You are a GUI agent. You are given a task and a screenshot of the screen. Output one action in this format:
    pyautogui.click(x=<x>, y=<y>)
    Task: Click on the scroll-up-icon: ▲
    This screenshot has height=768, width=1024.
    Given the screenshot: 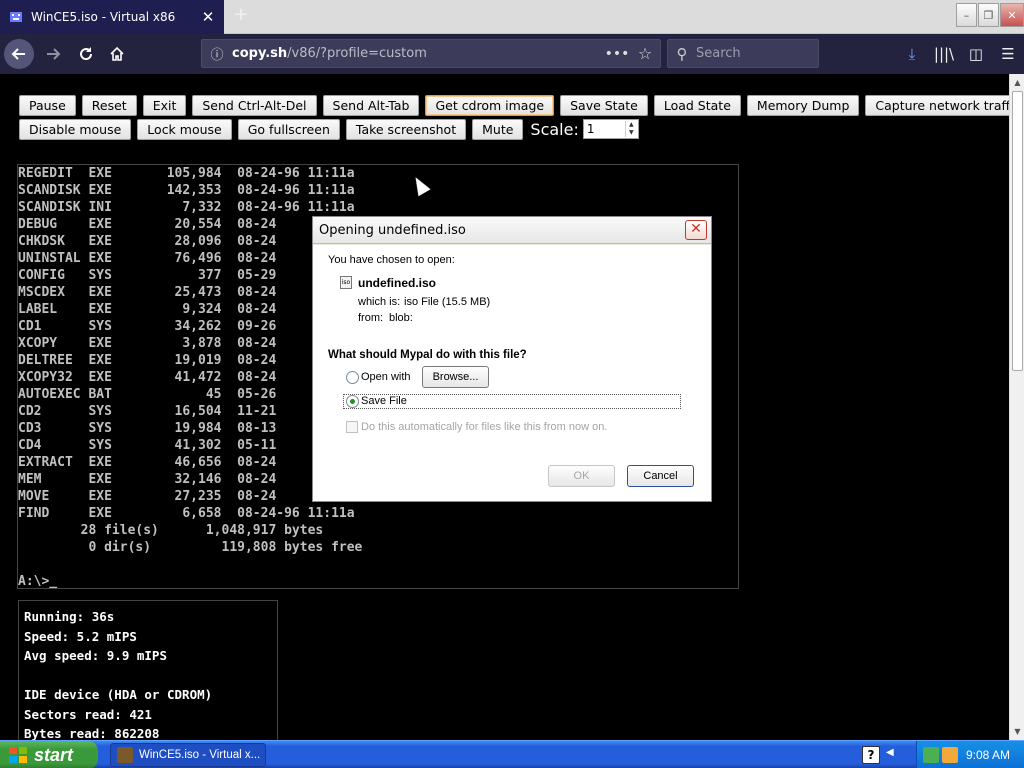 What is the action you would take?
    pyautogui.click(x=1017, y=82)
    